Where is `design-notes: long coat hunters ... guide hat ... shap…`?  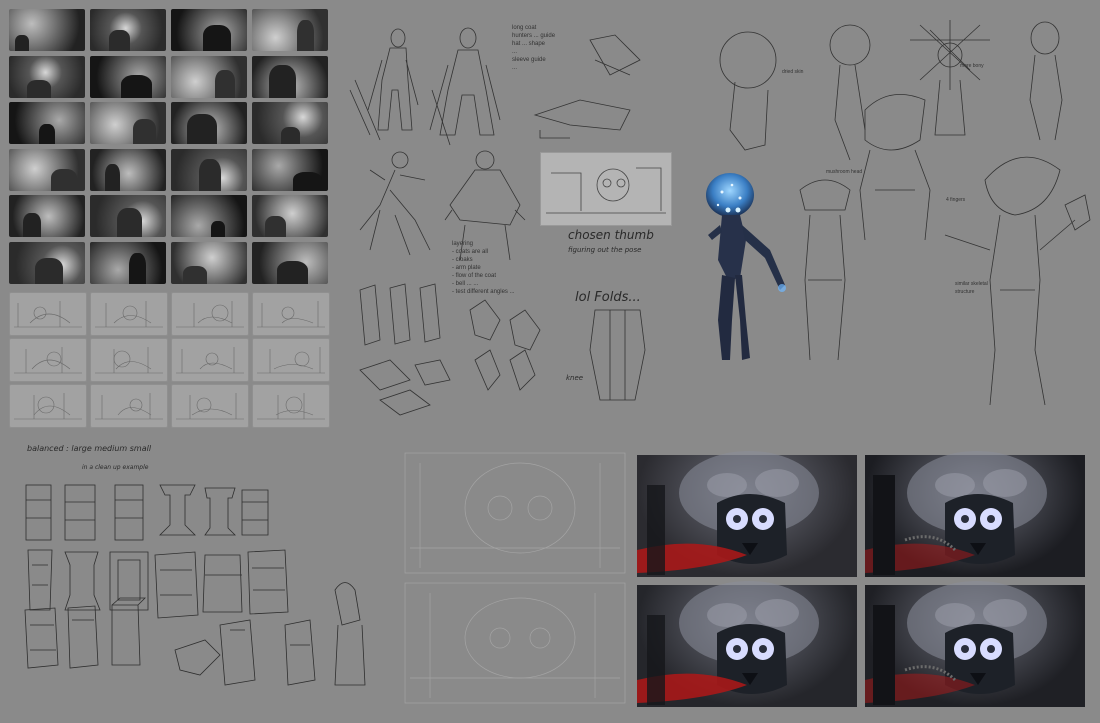 design-notes: long coat hunters ... guide hat ... shap… is located at coordinates (552, 48).